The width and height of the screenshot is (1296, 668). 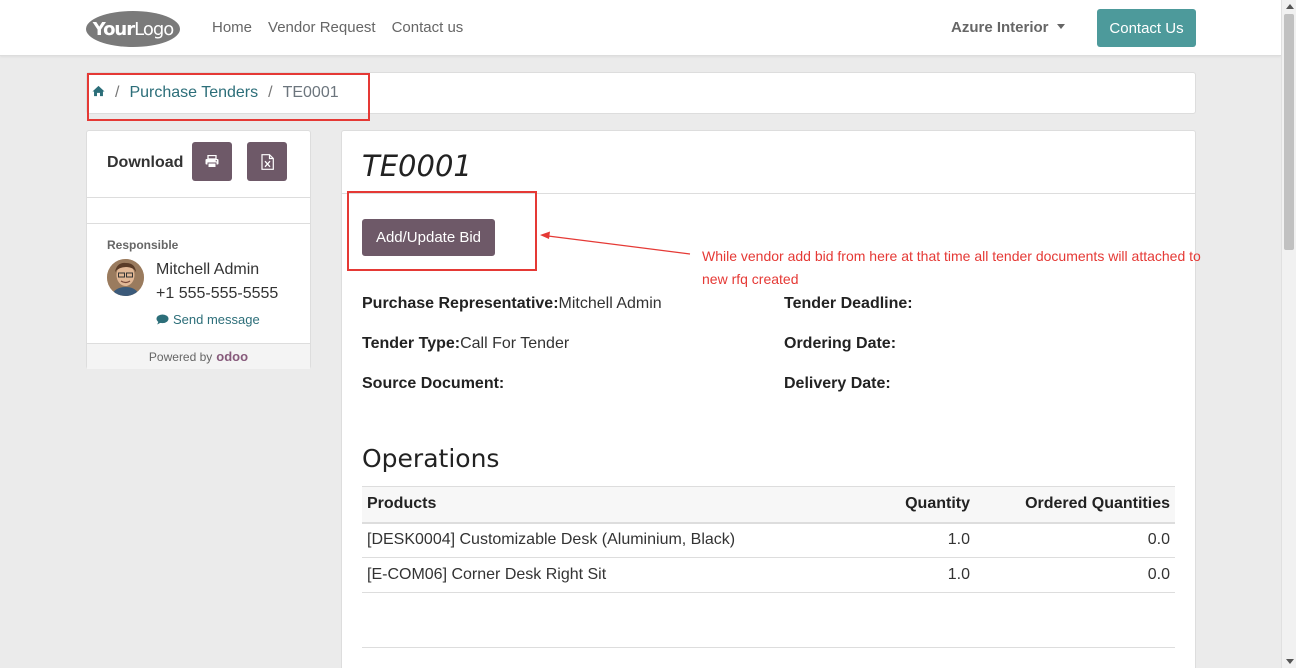 I want to click on send-message-link: Send message, so click(x=208, y=319).